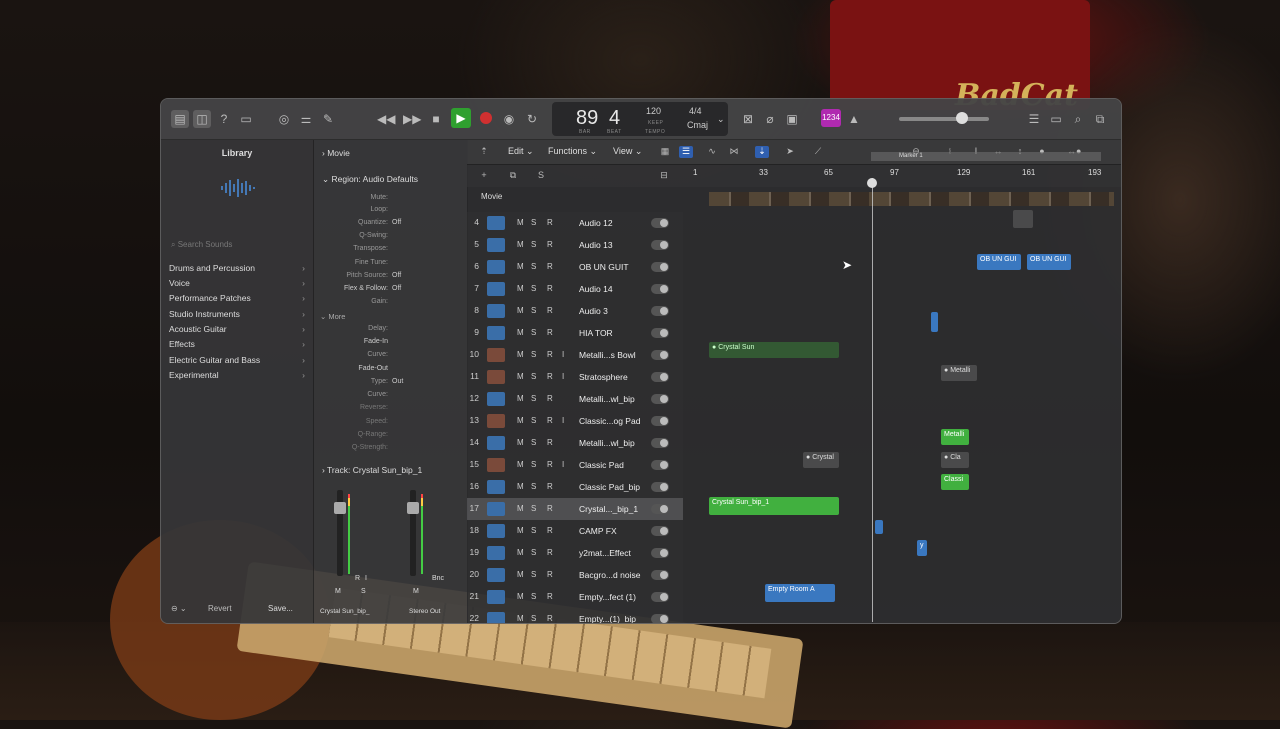 This screenshot has height=729, width=1280. Describe the element at coordinates (563, 376) in the screenshot. I see `track-input-monitor-button: I` at that location.